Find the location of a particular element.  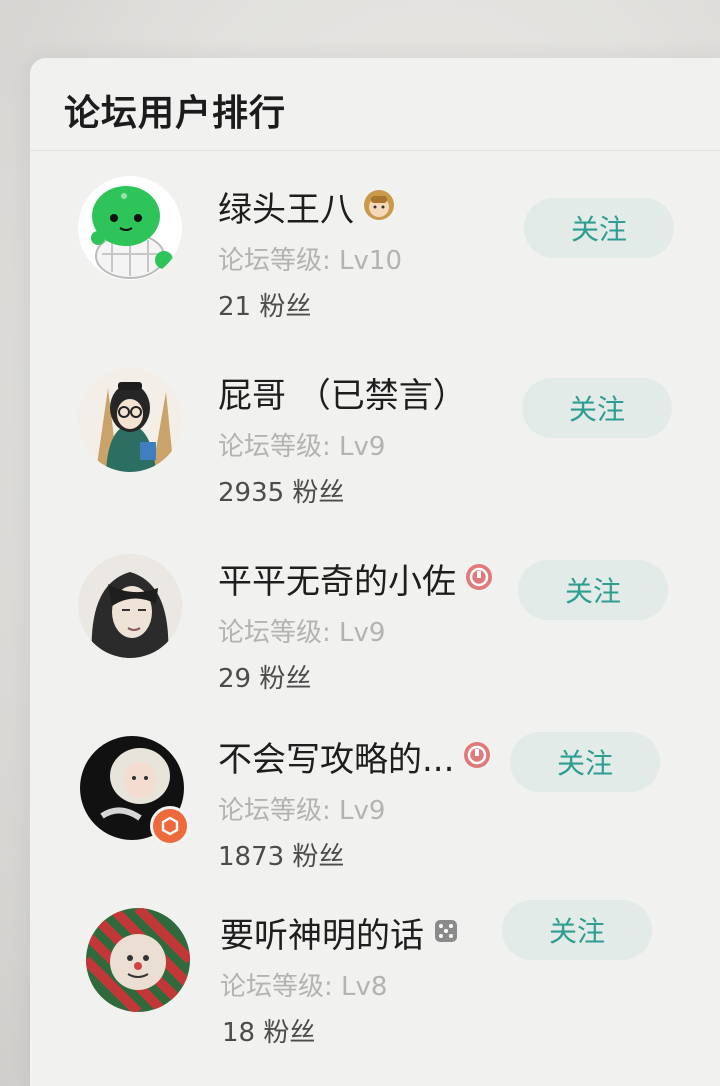

clown-avatar-icon is located at coordinates (138, 960).